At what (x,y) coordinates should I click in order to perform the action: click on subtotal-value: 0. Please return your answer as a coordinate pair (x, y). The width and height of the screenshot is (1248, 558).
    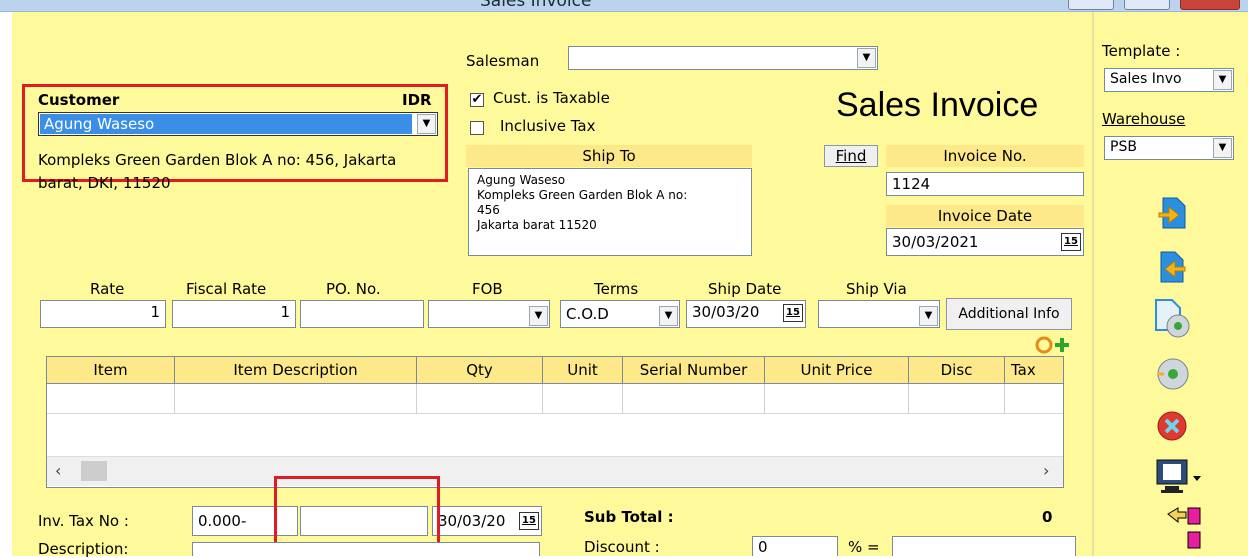
    Looking at the image, I should click on (1047, 517).